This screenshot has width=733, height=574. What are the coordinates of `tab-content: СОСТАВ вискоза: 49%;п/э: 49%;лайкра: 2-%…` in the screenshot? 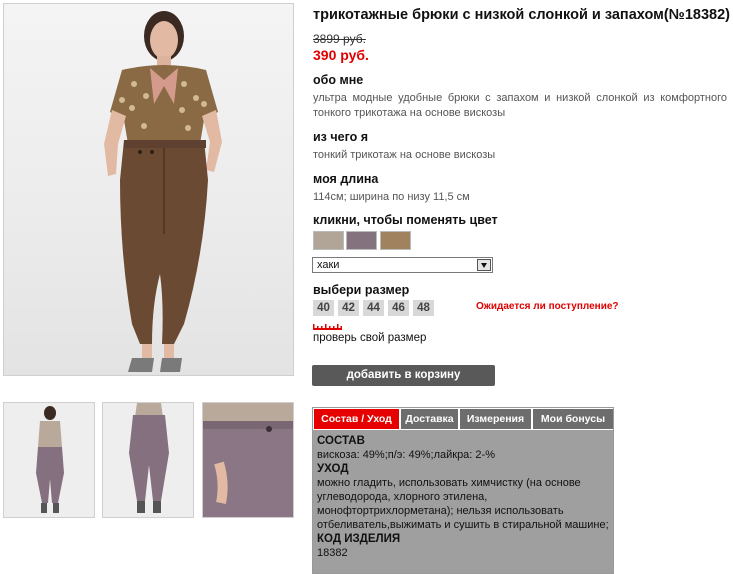 It's located at (463, 497).